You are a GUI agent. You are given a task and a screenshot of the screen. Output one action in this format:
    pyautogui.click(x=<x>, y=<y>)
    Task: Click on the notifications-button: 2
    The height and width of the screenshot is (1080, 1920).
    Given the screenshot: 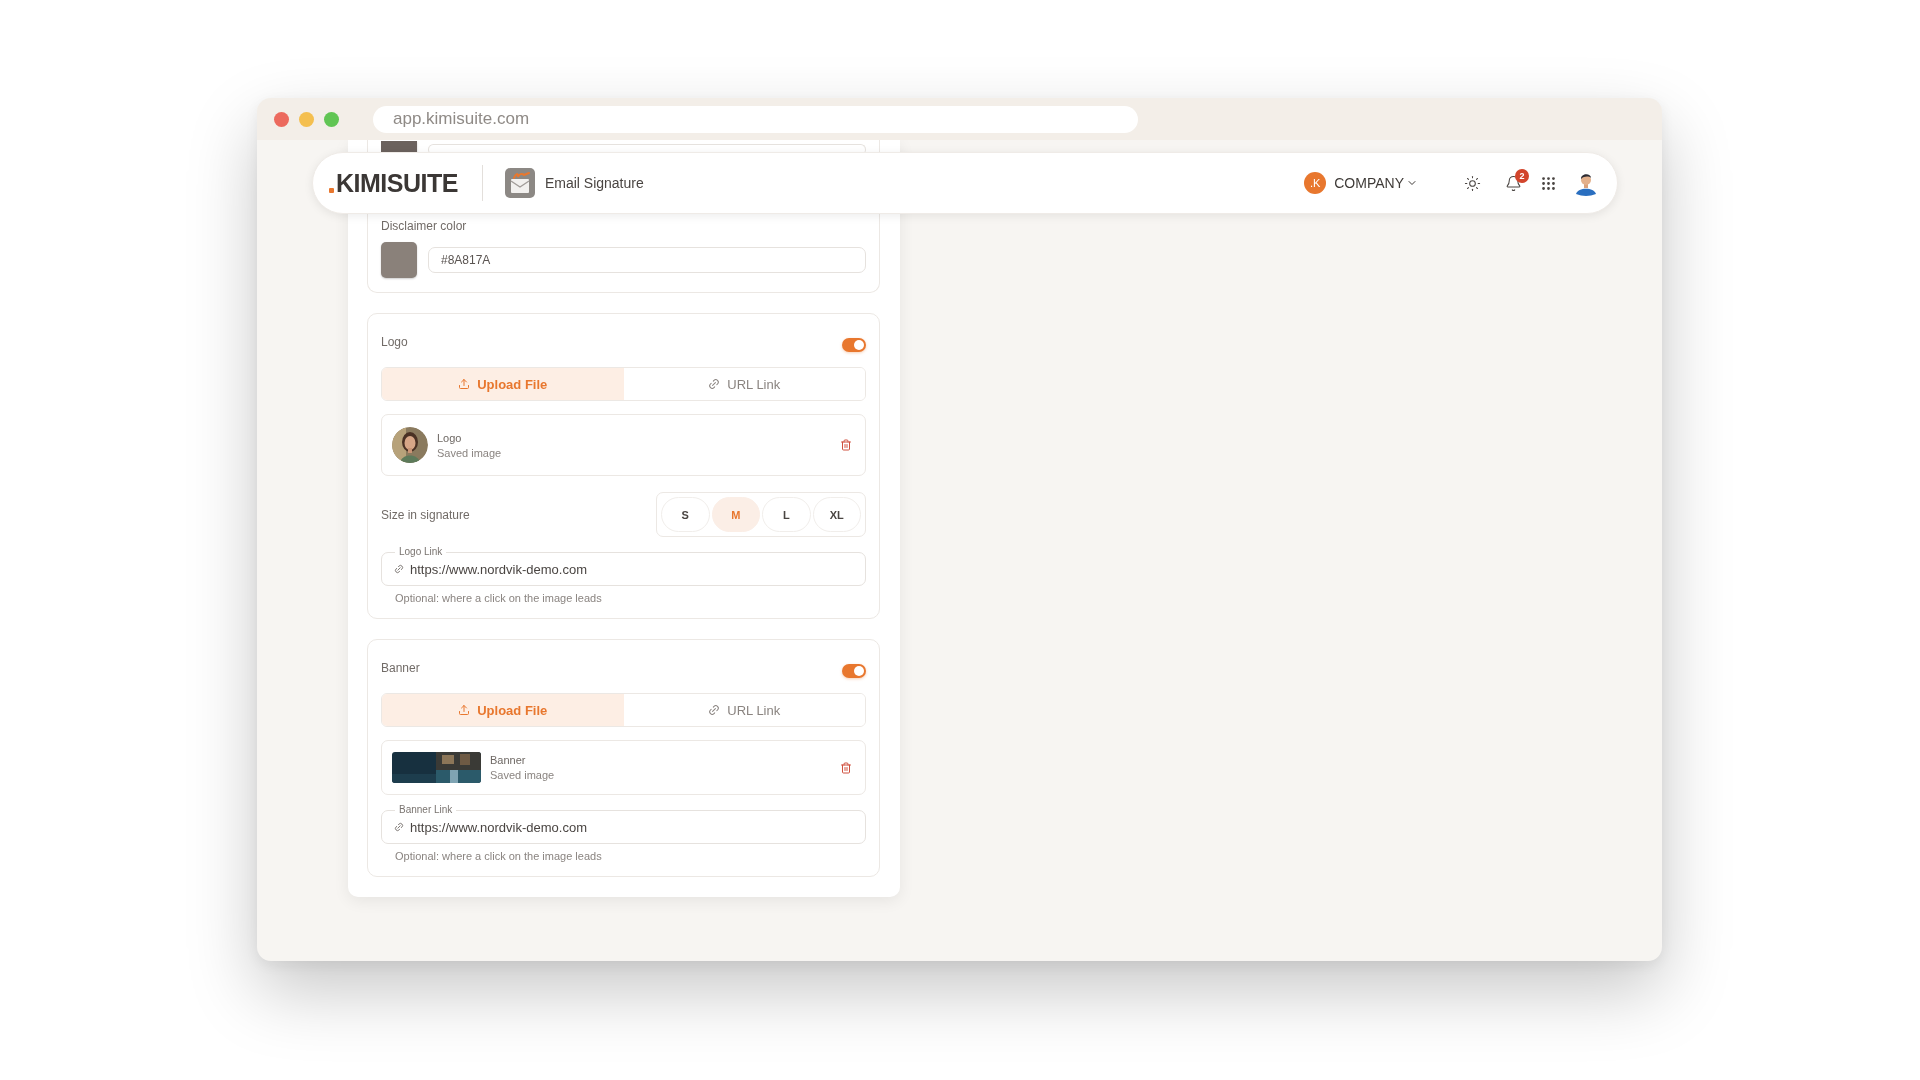 What is the action you would take?
    pyautogui.click(x=1517, y=180)
    